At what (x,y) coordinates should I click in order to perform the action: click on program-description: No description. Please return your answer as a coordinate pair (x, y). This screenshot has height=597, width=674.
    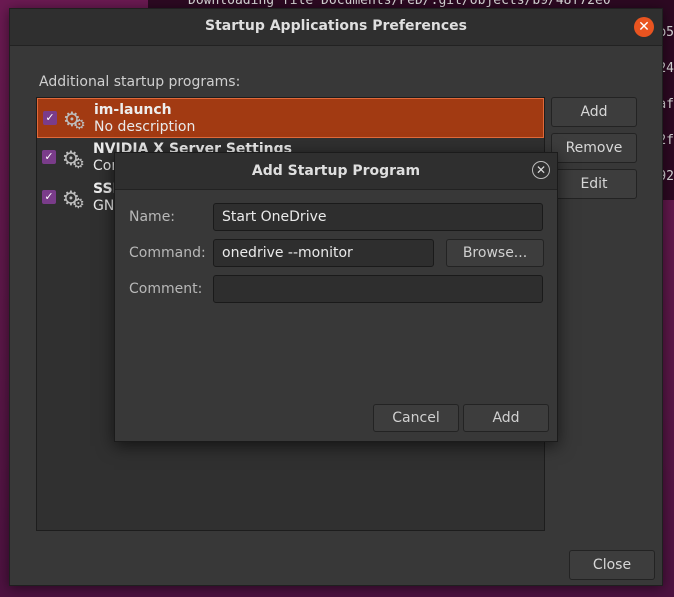
    Looking at the image, I should click on (145, 127).